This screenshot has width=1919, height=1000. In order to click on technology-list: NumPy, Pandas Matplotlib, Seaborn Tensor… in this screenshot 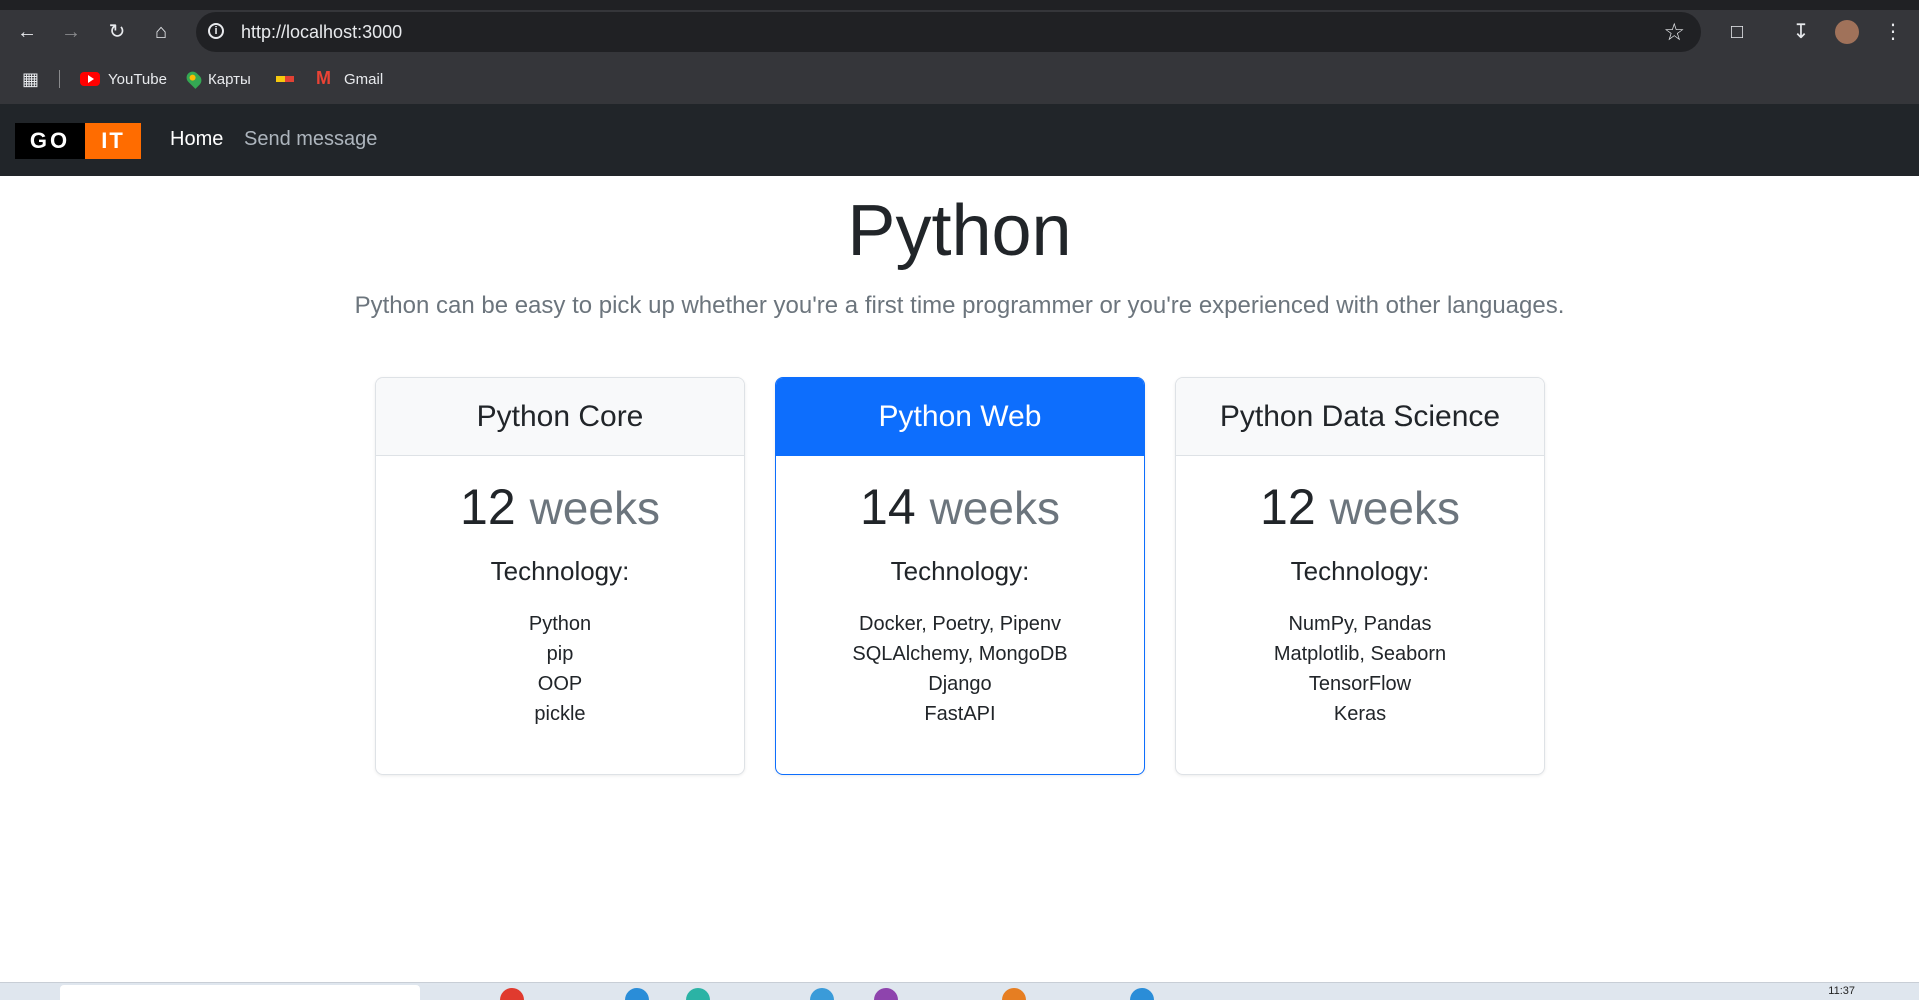, I will do `click(1360, 669)`.